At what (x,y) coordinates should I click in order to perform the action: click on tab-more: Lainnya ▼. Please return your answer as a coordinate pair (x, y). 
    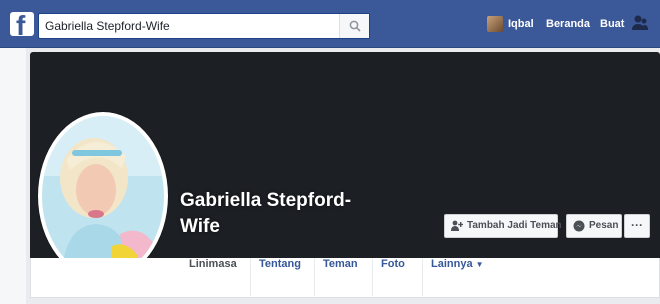
    Looking at the image, I should click on (465, 277).